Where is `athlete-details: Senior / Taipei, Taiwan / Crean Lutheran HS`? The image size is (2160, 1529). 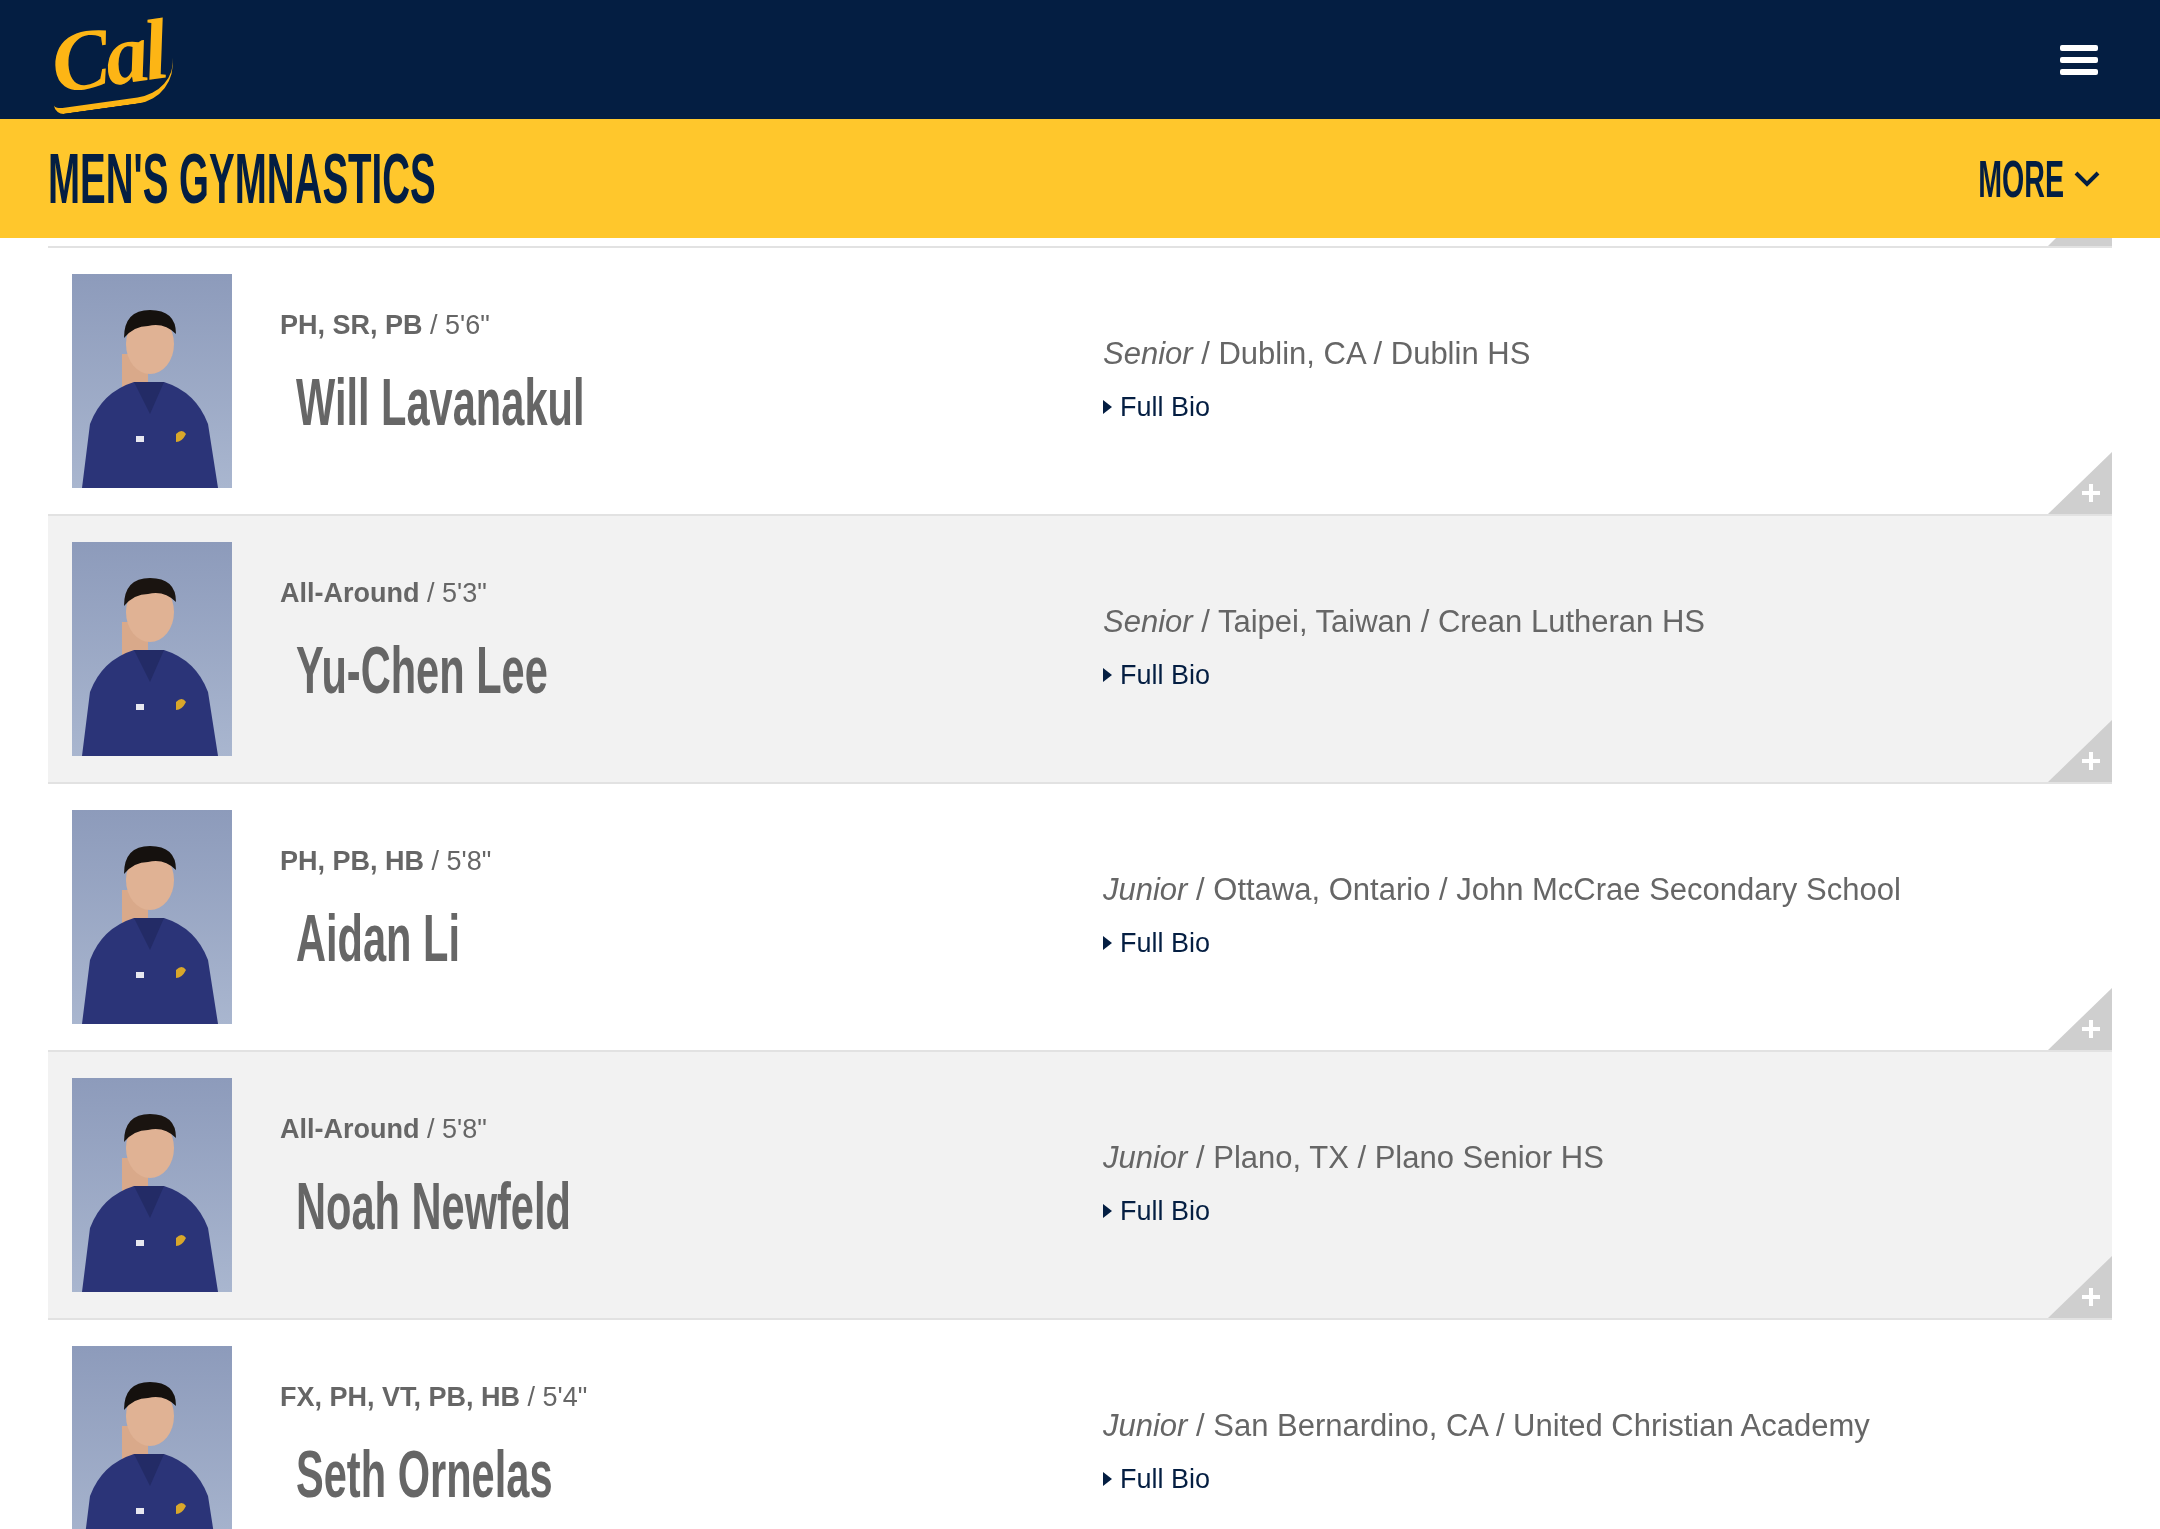
athlete-details: Senior / Taipei, Taiwan / Crean Lutheran HS is located at coordinates (1404, 622).